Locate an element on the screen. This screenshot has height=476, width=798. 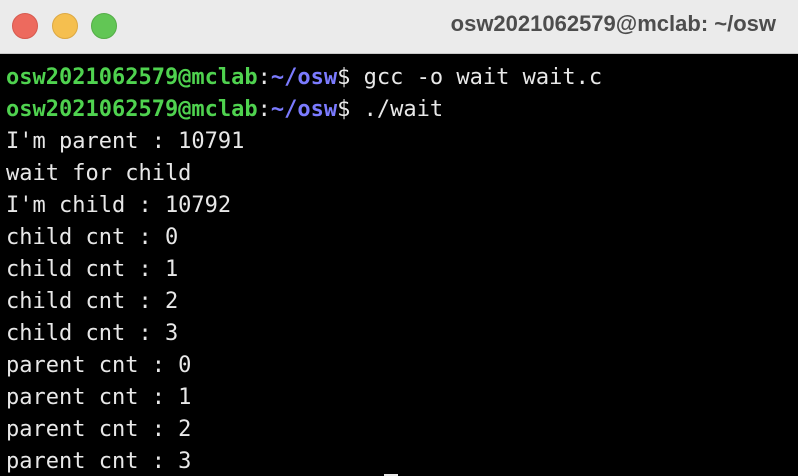
output-line: I'm parent : 10791 is located at coordinates (125, 141).